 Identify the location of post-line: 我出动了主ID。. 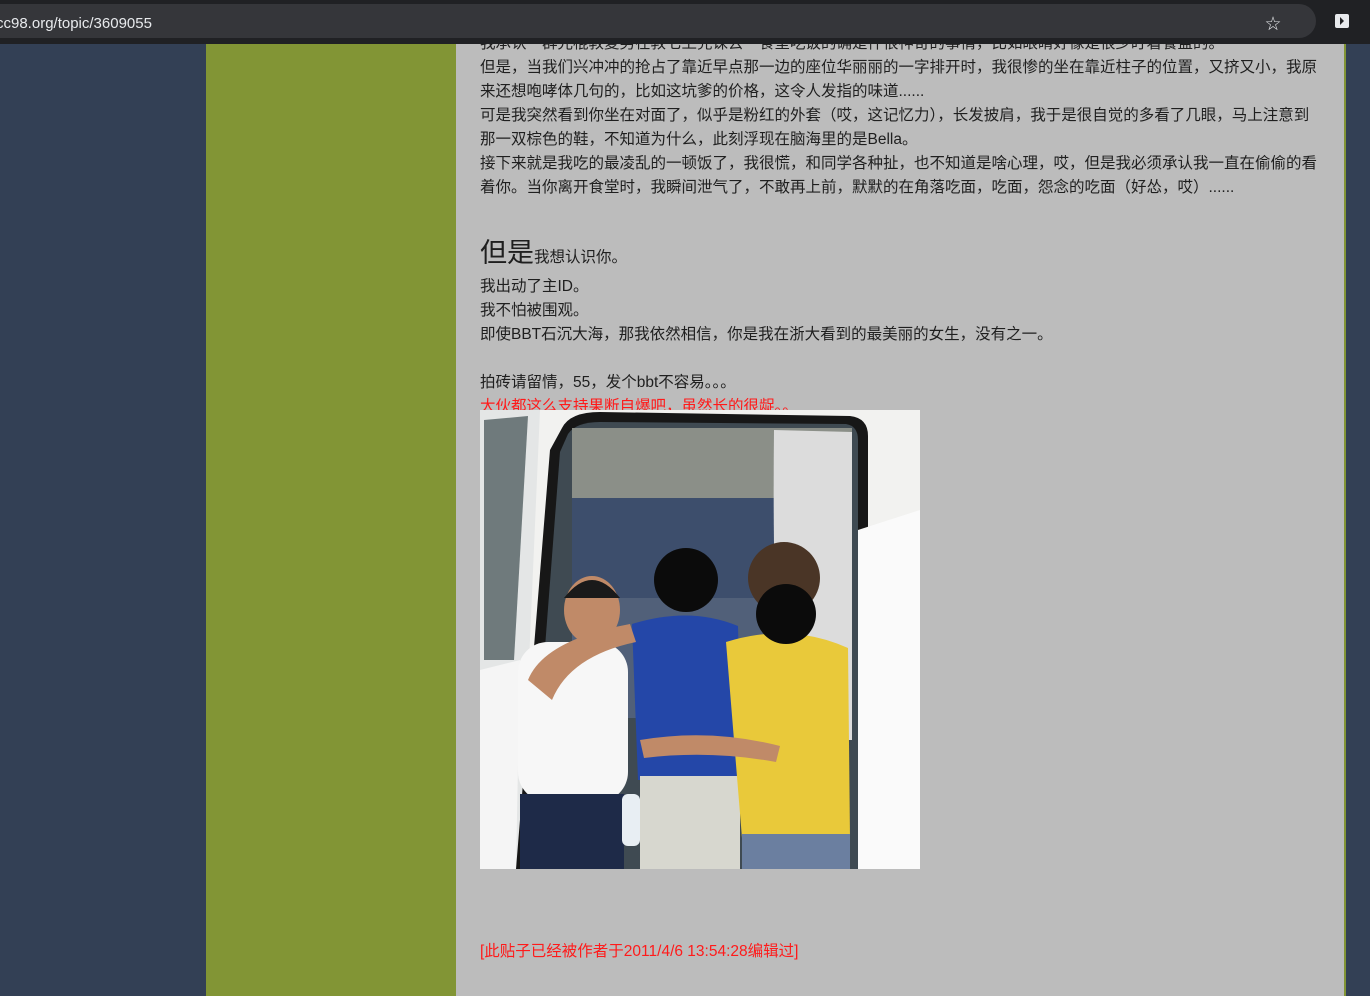
(534, 286).